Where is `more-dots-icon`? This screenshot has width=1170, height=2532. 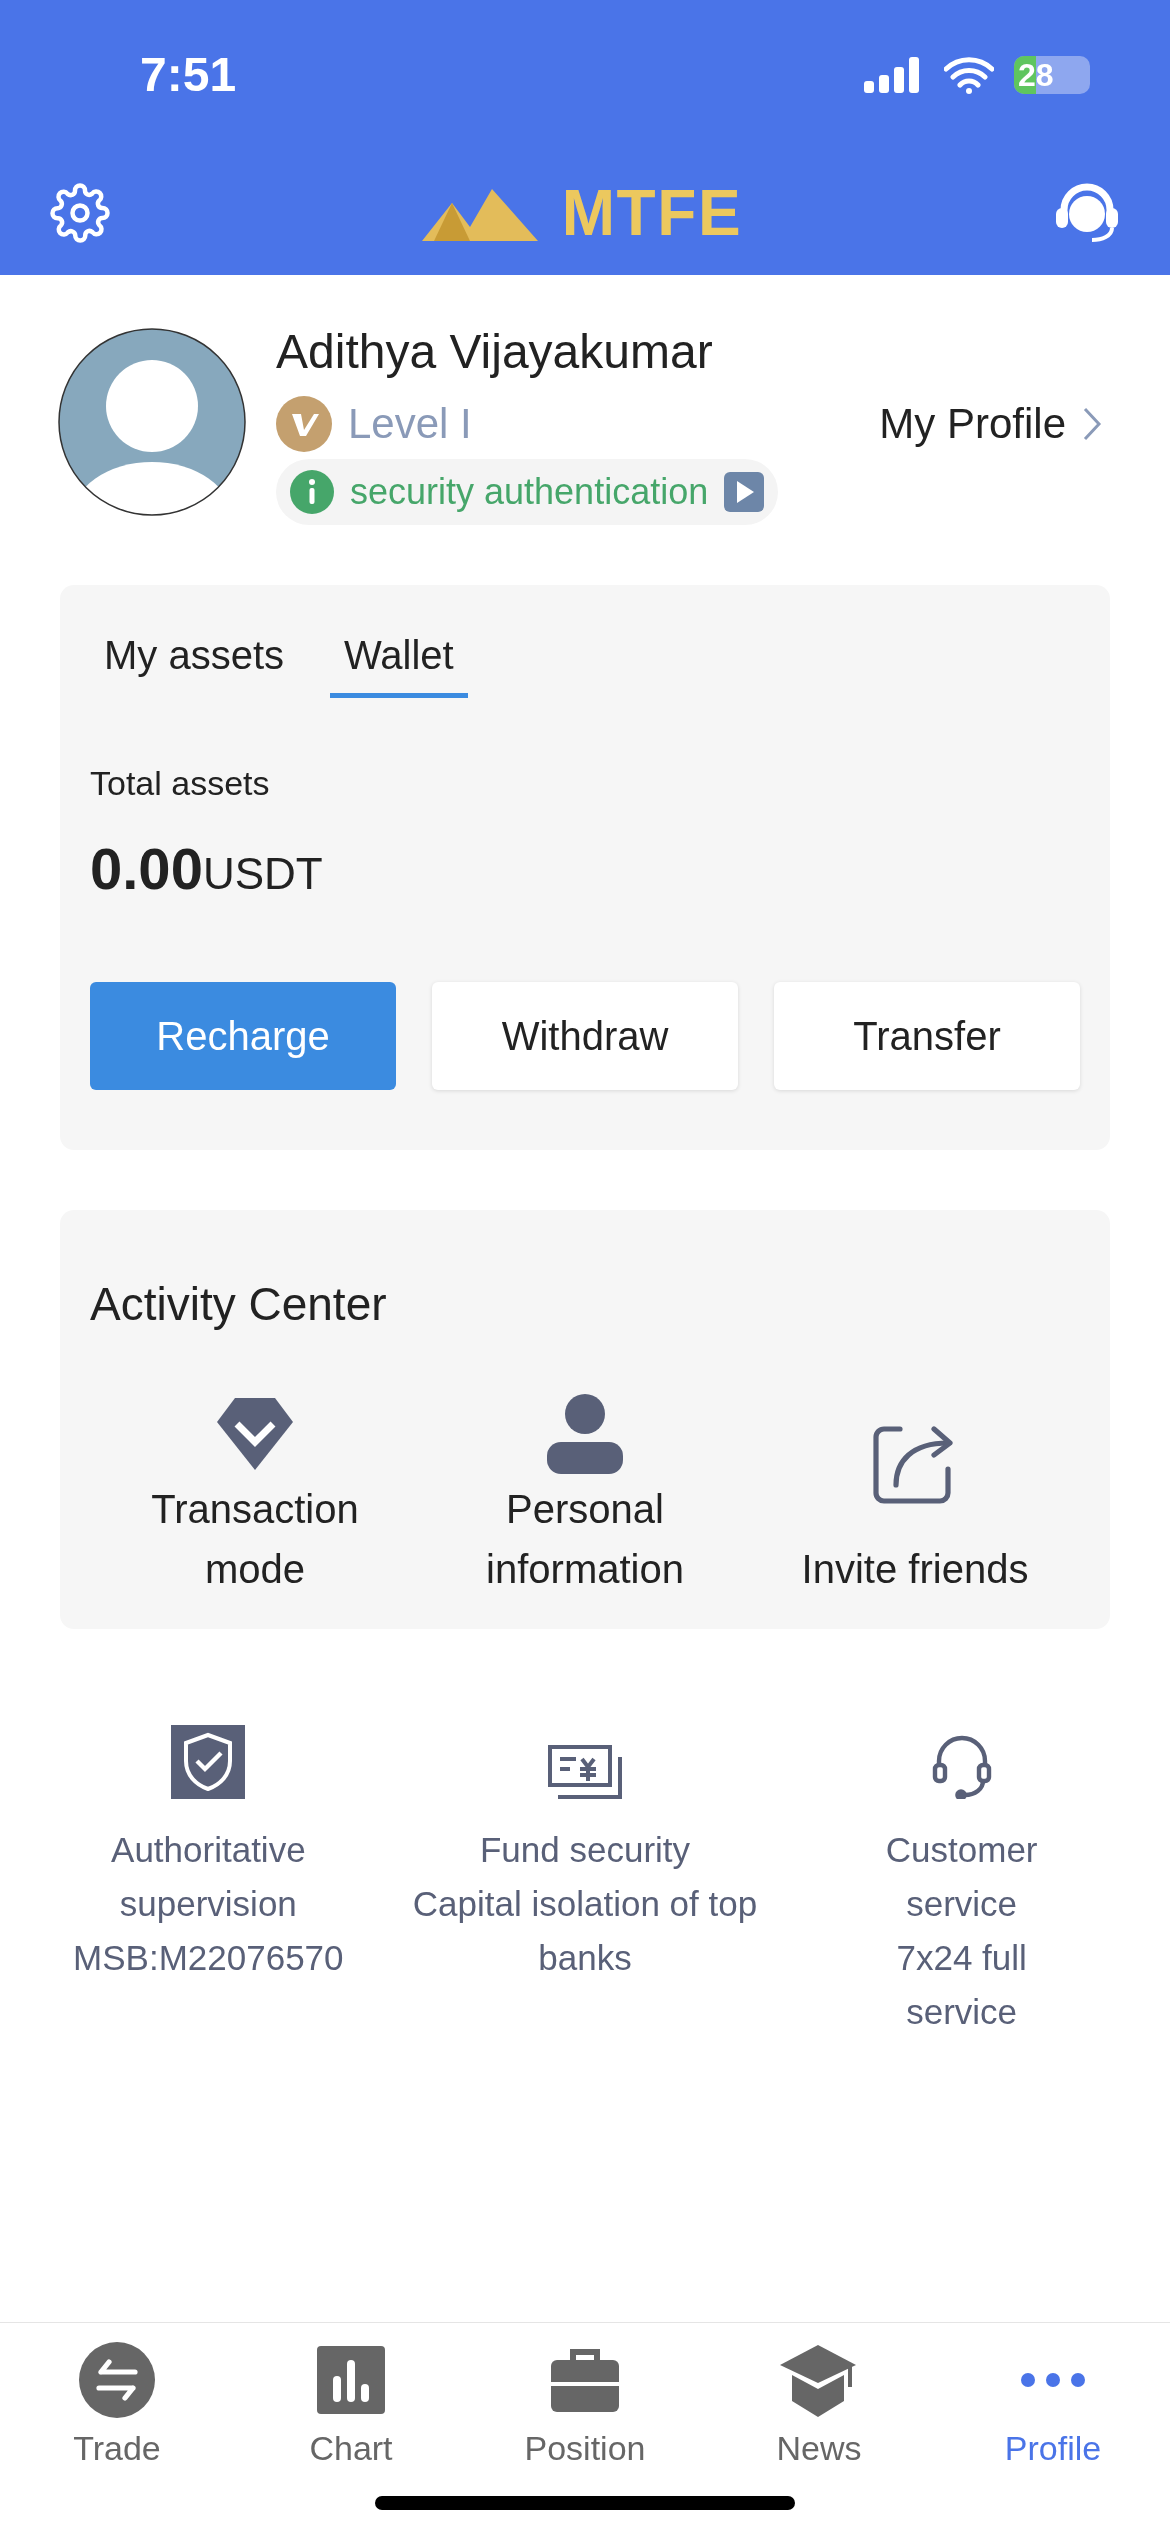
more-dots-icon is located at coordinates (1053, 2380).